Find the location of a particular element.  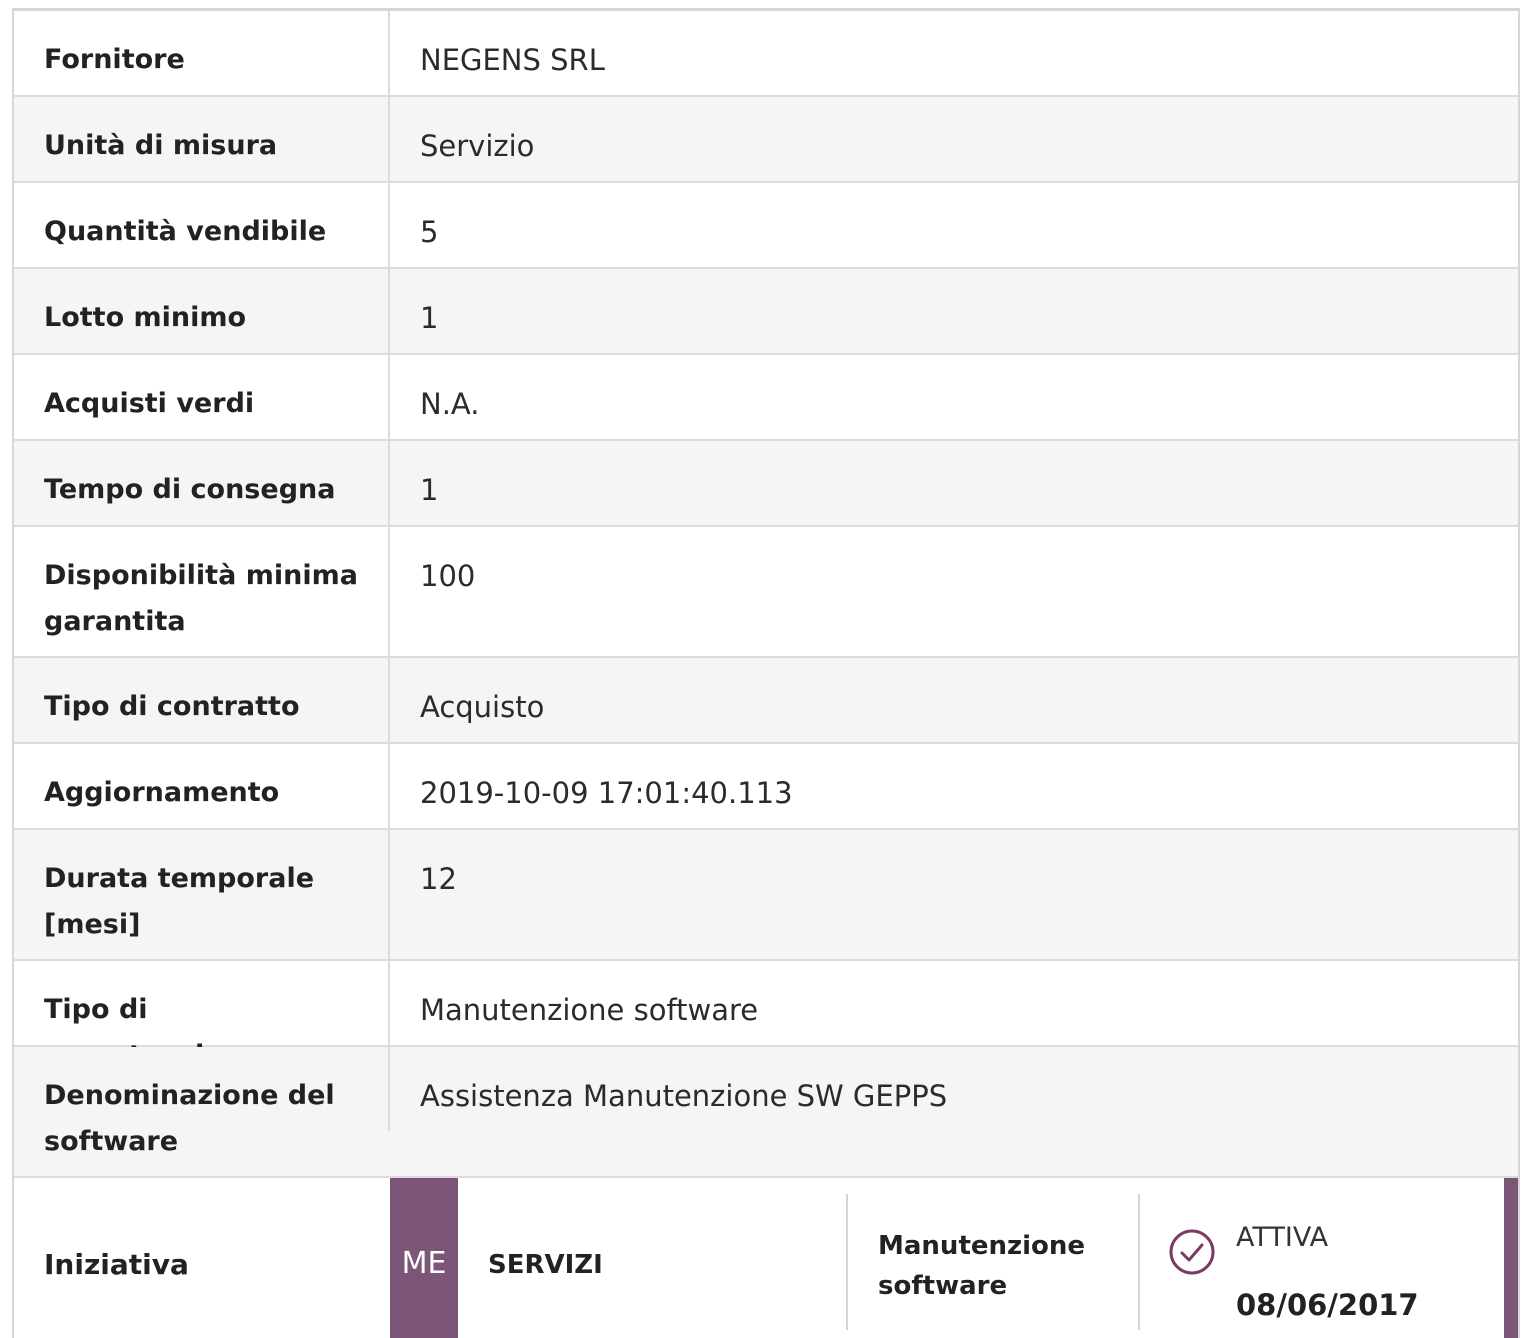

detail-row-aggiornamento: Aggiornamento 2019-10-09 17:01:40.113 is located at coordinates (766, 787).